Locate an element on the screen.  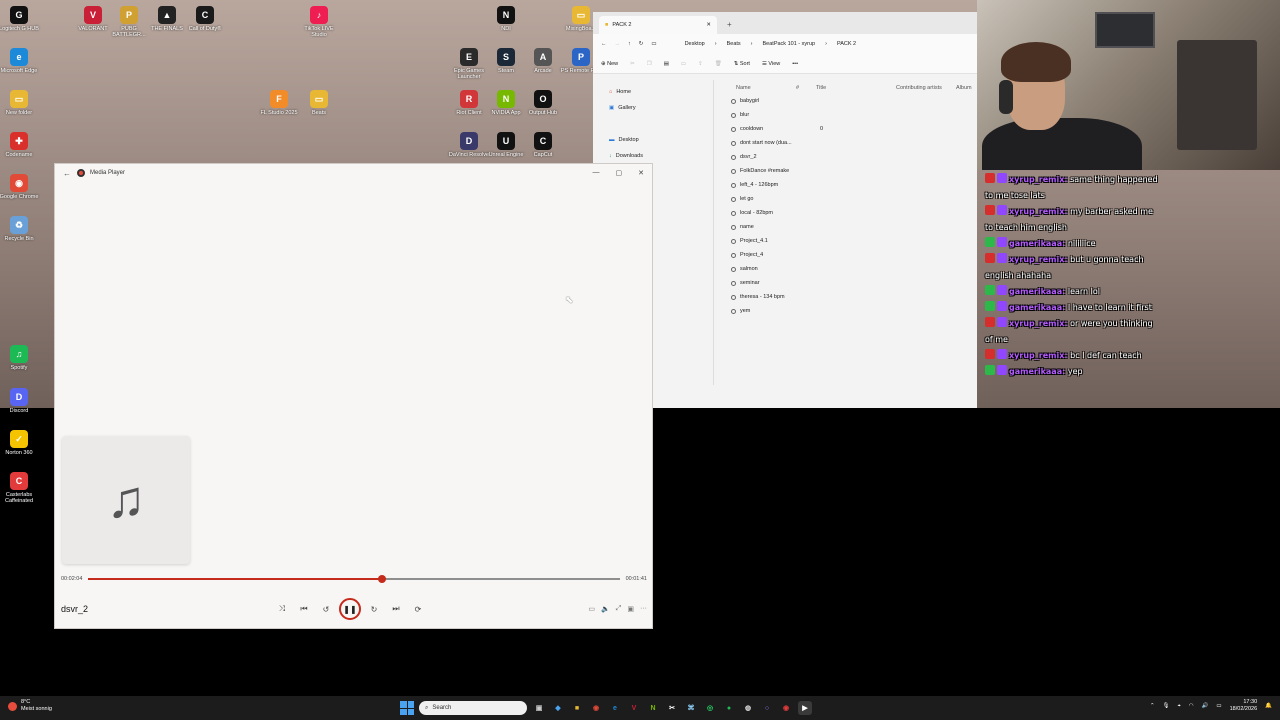
minimize-icon: — is located at coordinates (596, 173).